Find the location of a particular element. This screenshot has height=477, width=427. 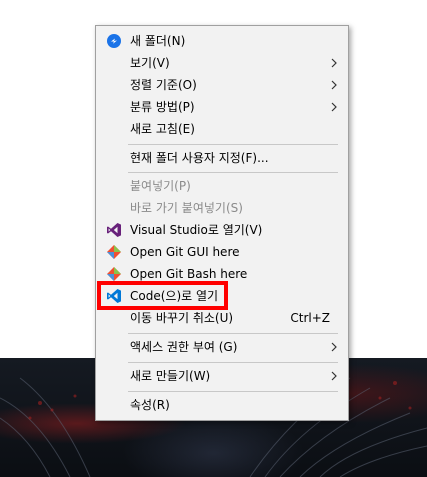

menu-item-sort-by: 정렬 기준(O) is located at coordinates (222, 85).